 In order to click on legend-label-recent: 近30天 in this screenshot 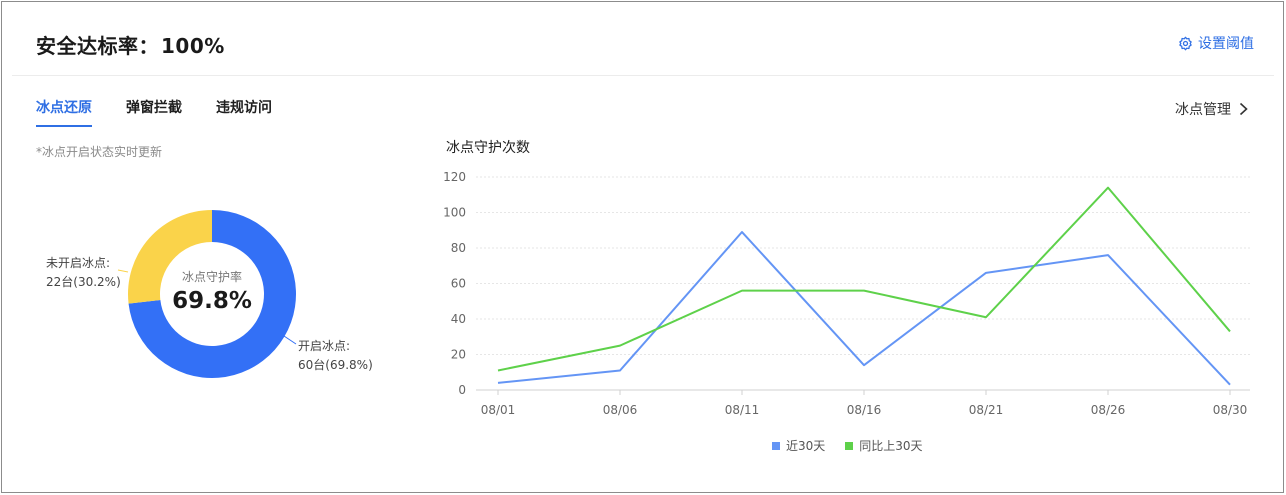, I will do `click(806, 446)`.